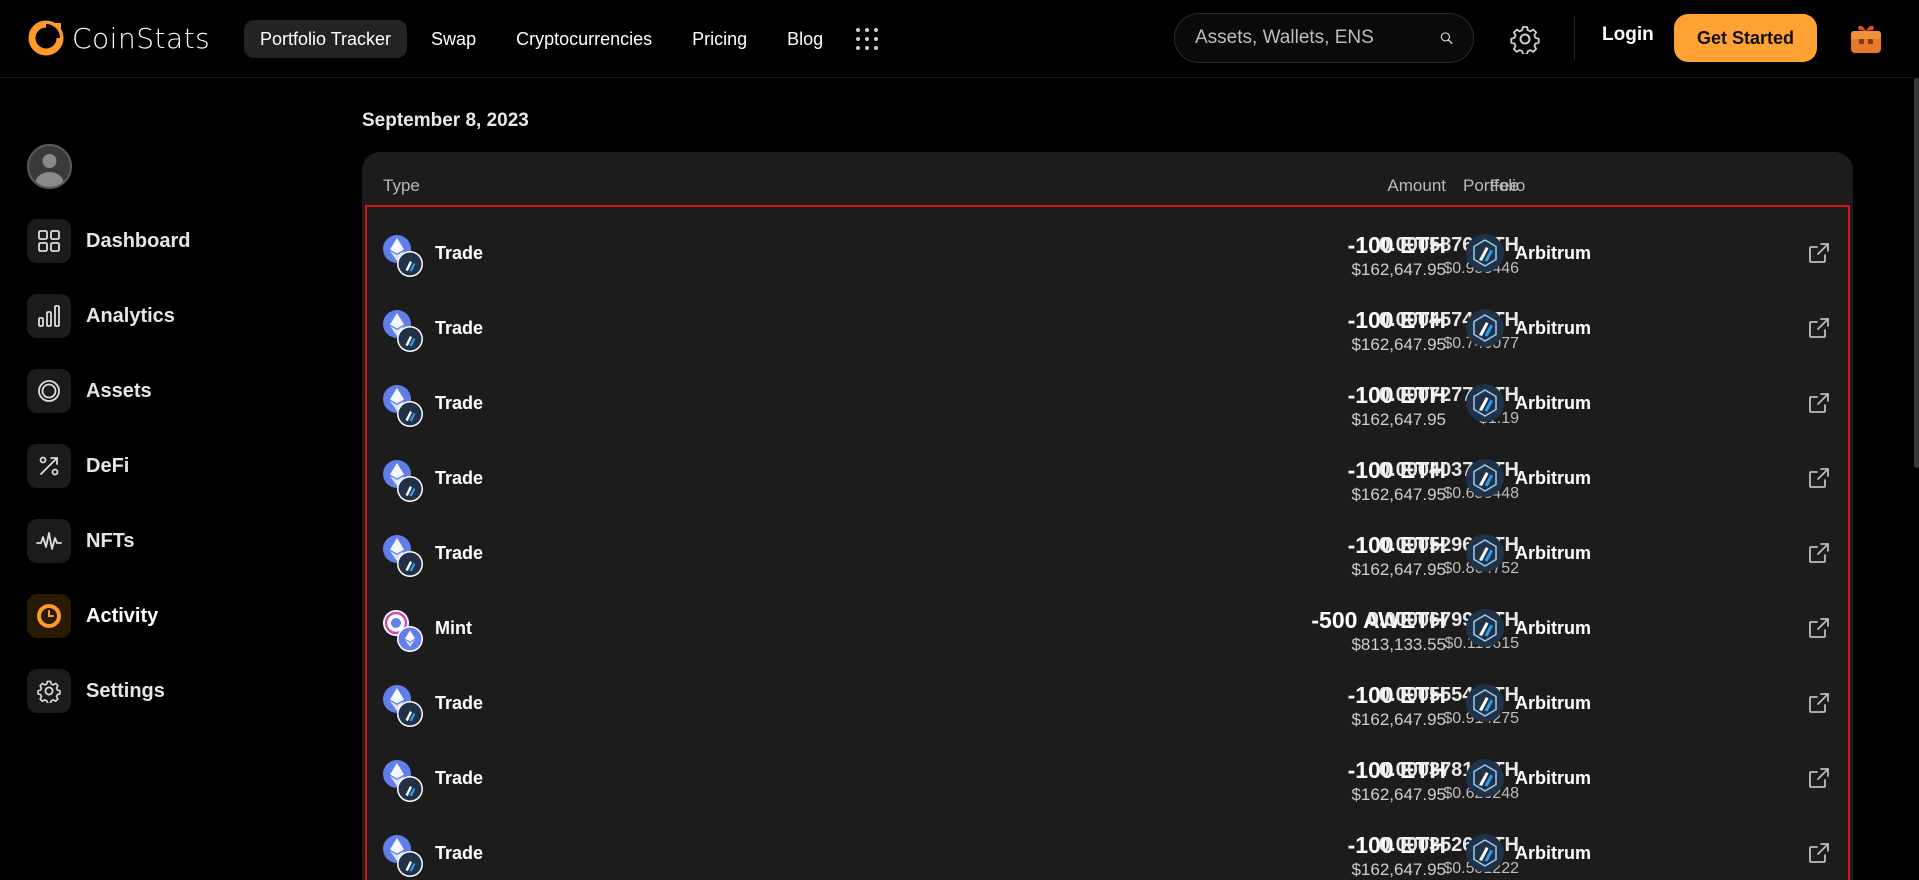 The image size is (1919, 880). What do you see at coordinates (805, 39) in the screenshot?
I see `nav-blog: Blog` at bounding box center [805, 39].